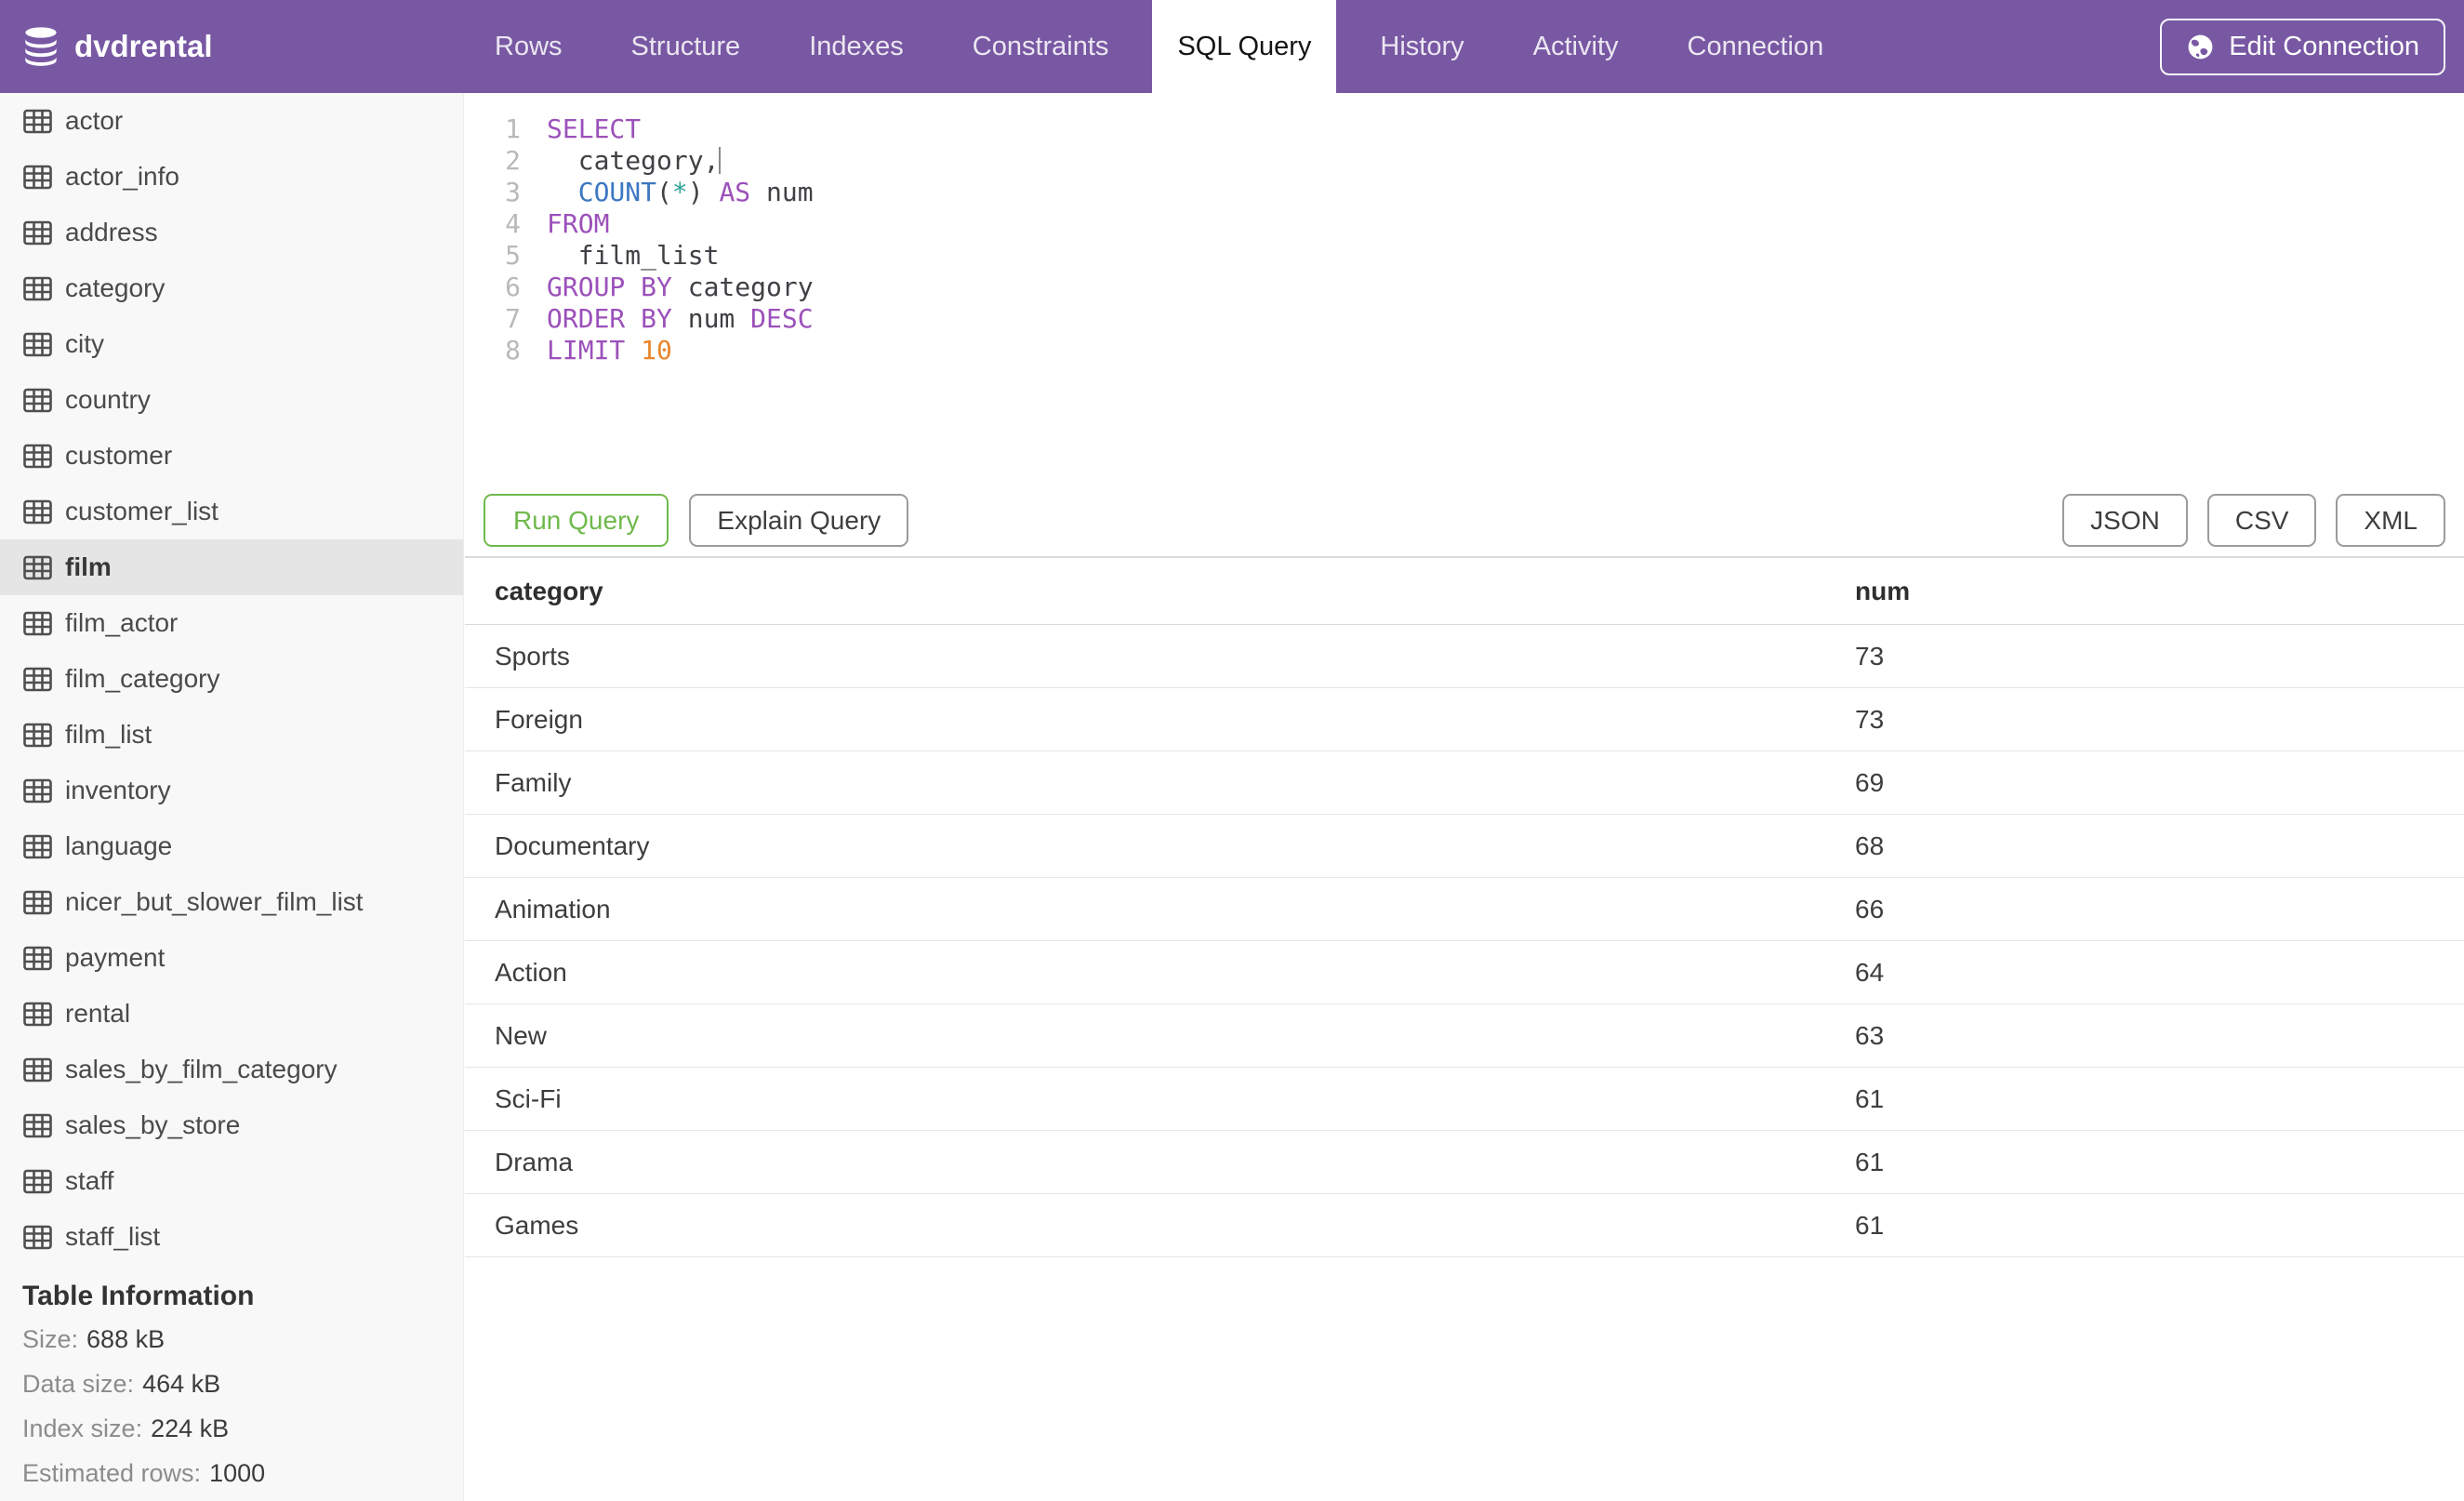 This screenshot has width=2464, height=1501. I want to click on tab-connection: Connection, so click(1756, 46).